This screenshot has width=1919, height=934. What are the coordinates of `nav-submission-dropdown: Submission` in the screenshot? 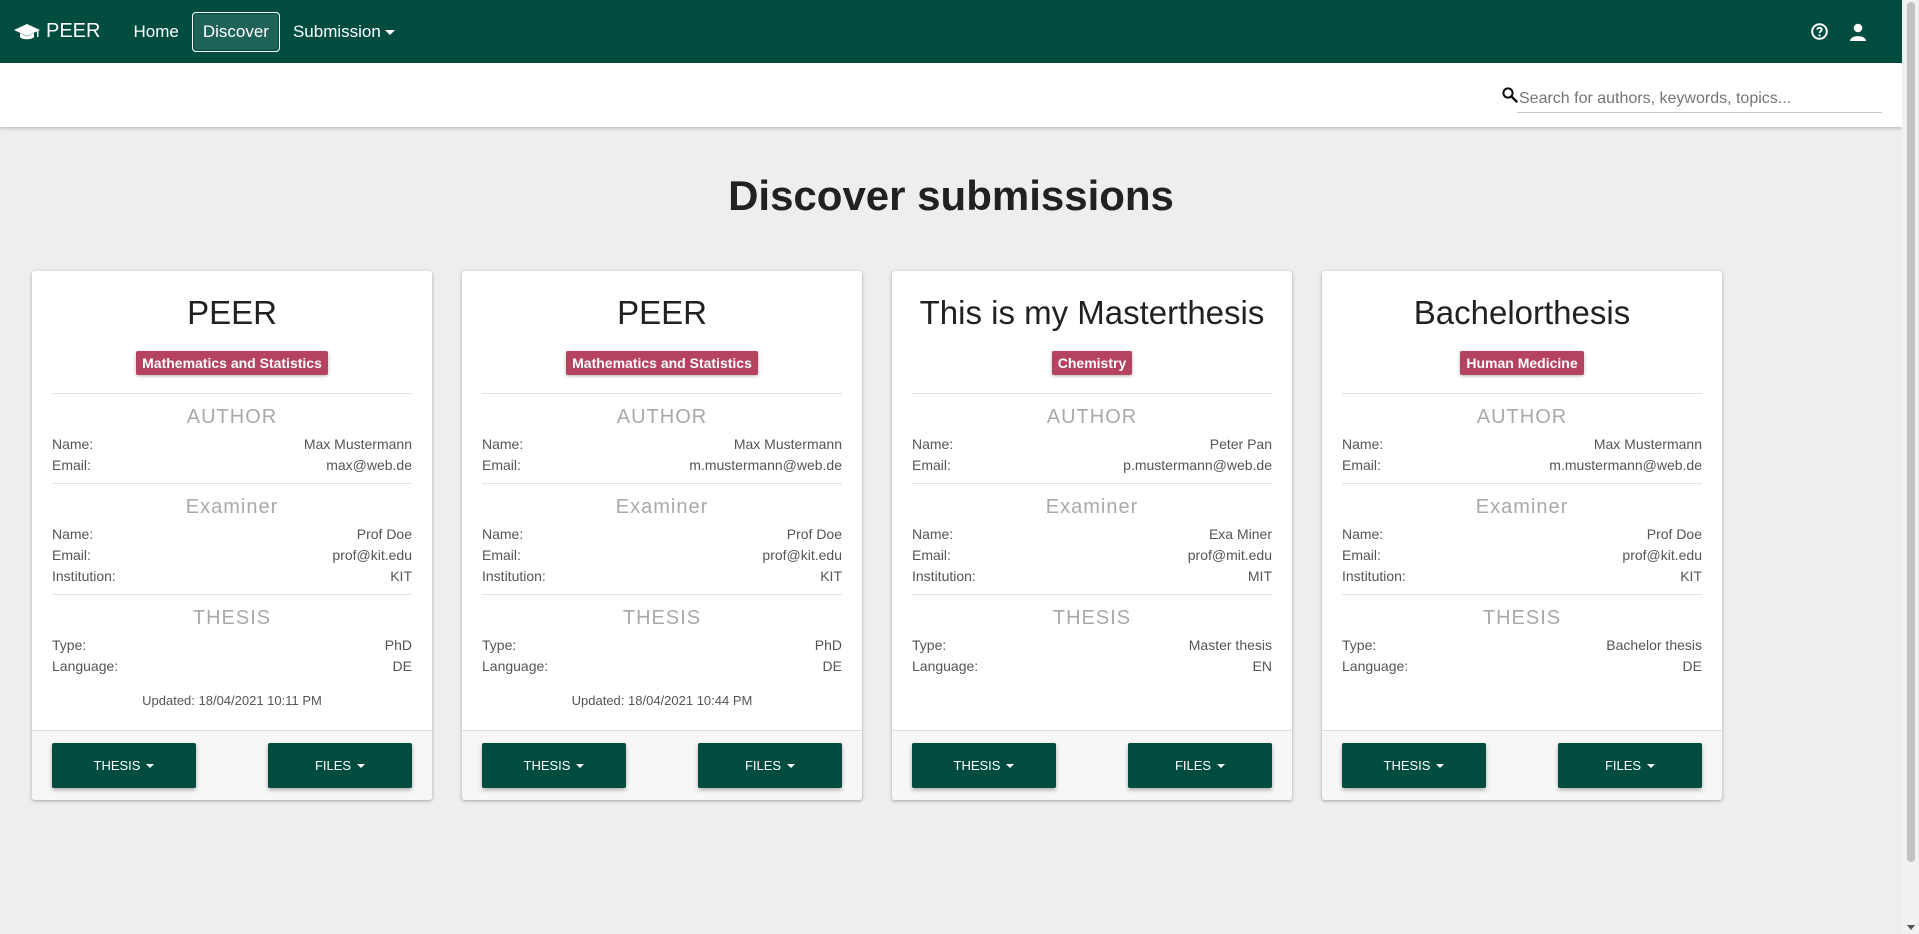 It's located at (344, 32).